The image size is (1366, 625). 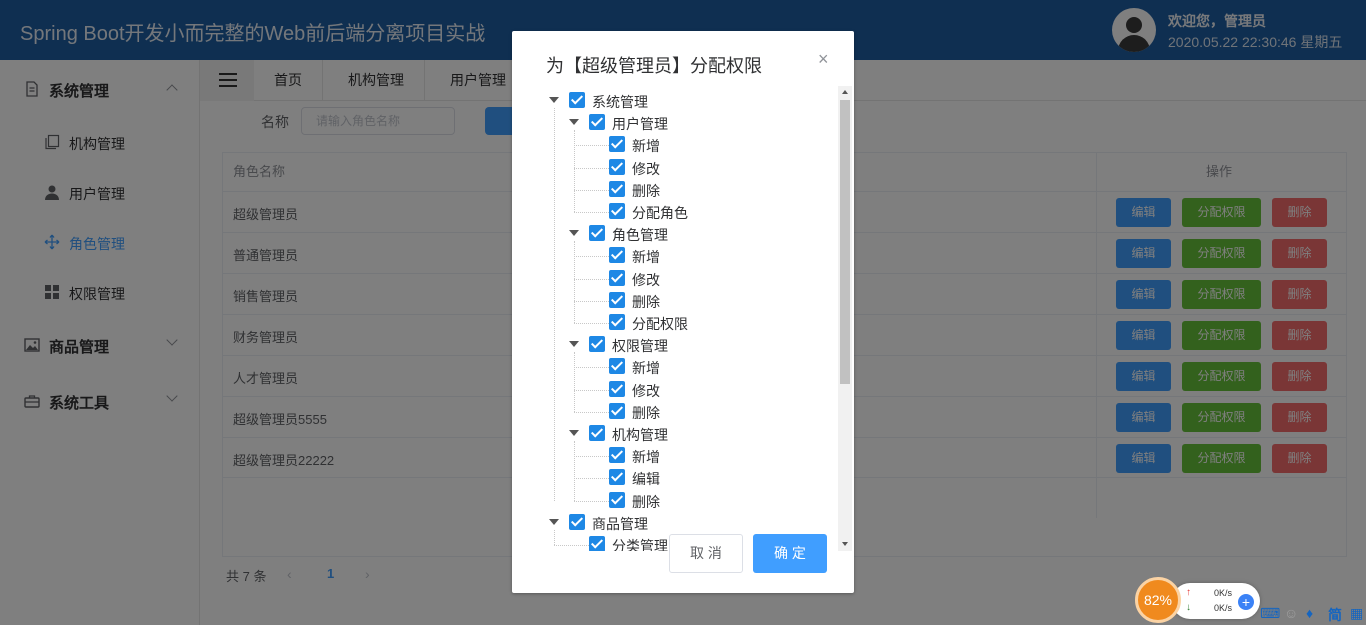 I want to click on tree-node: 分配角色, so click(x=675, y=212).